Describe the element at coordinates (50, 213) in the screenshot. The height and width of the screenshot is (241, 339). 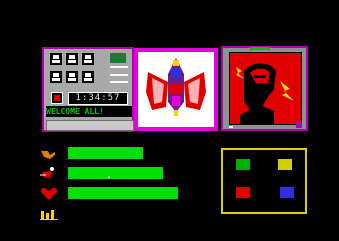
I see `money-icon` at that location.